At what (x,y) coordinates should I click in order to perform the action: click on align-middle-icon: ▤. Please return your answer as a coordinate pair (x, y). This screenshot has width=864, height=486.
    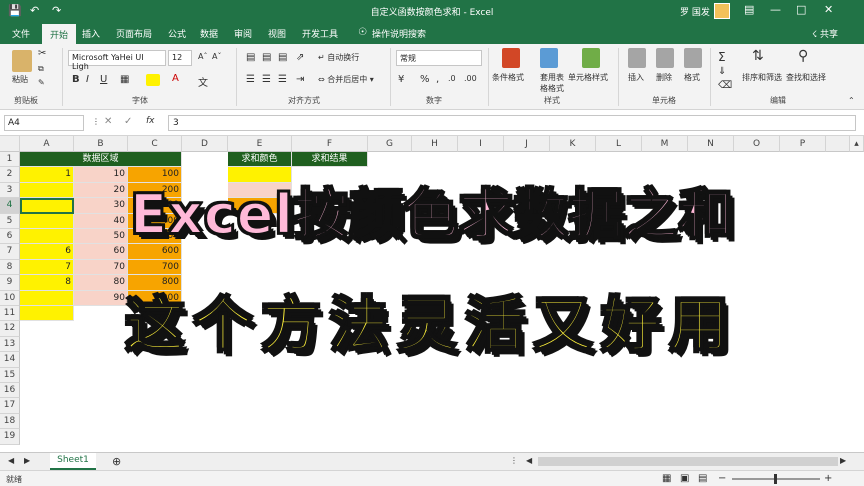
    Looking at the image, I should click on (266, 57).